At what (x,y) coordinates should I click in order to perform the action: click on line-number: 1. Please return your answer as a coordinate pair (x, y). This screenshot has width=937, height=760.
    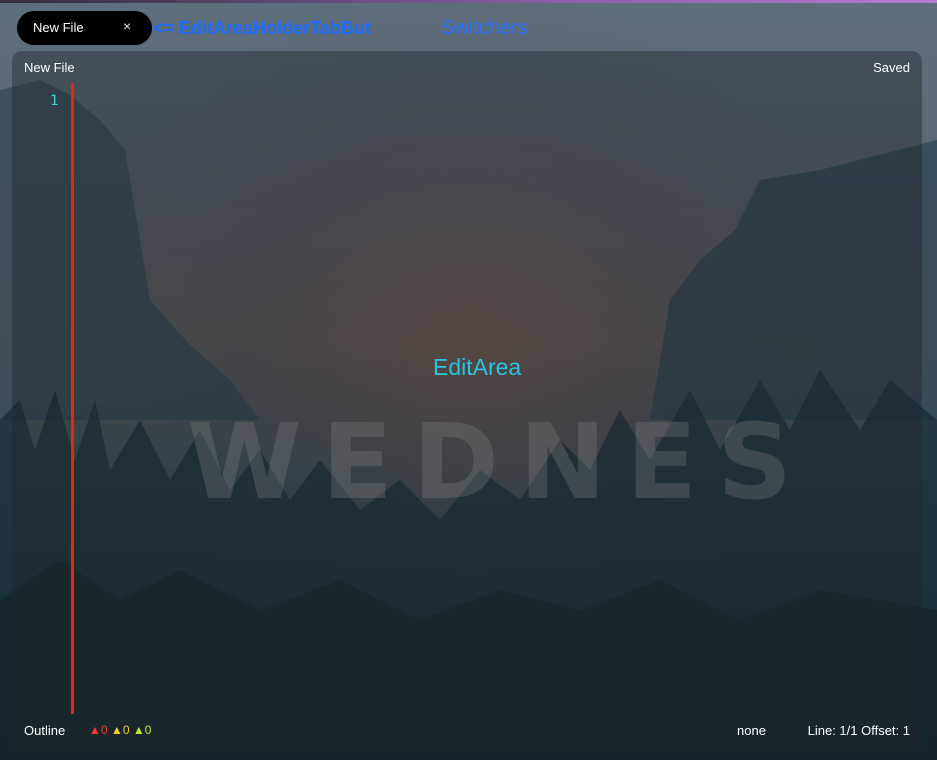
    Looking at the image, I should click on (54, 101).